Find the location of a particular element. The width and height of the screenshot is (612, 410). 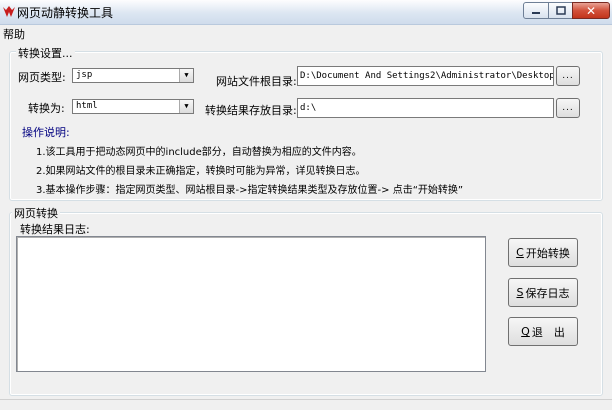

quit-button: Q 退 出 is located at coordinates (543, 331).